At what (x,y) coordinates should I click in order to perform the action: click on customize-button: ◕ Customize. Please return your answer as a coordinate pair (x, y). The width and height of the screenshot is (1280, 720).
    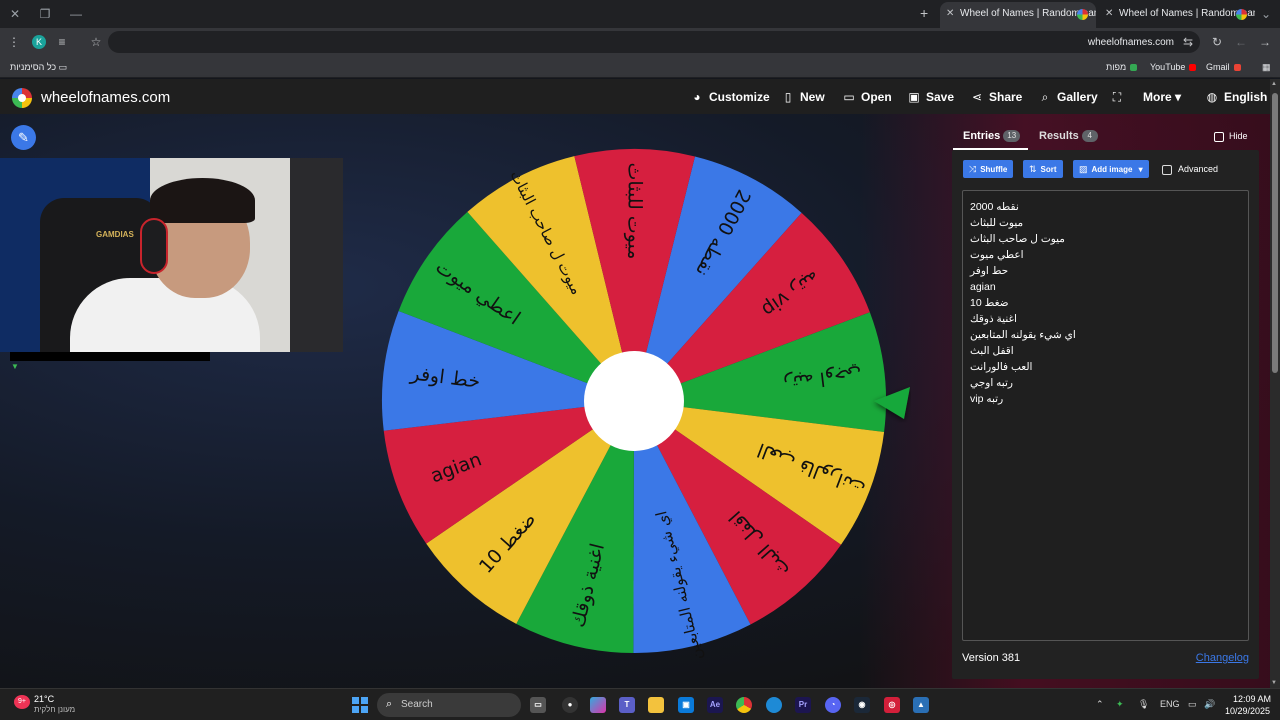
    Looking at the image, I should click on (730, 97).